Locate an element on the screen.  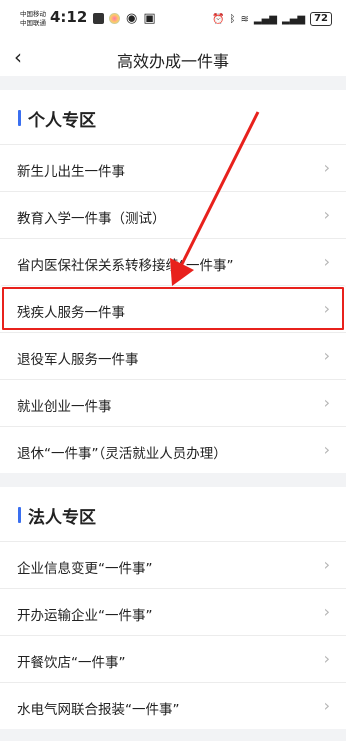
nav-bar: ‹ 高效办成一件事 is located at coordinates (173, 58).